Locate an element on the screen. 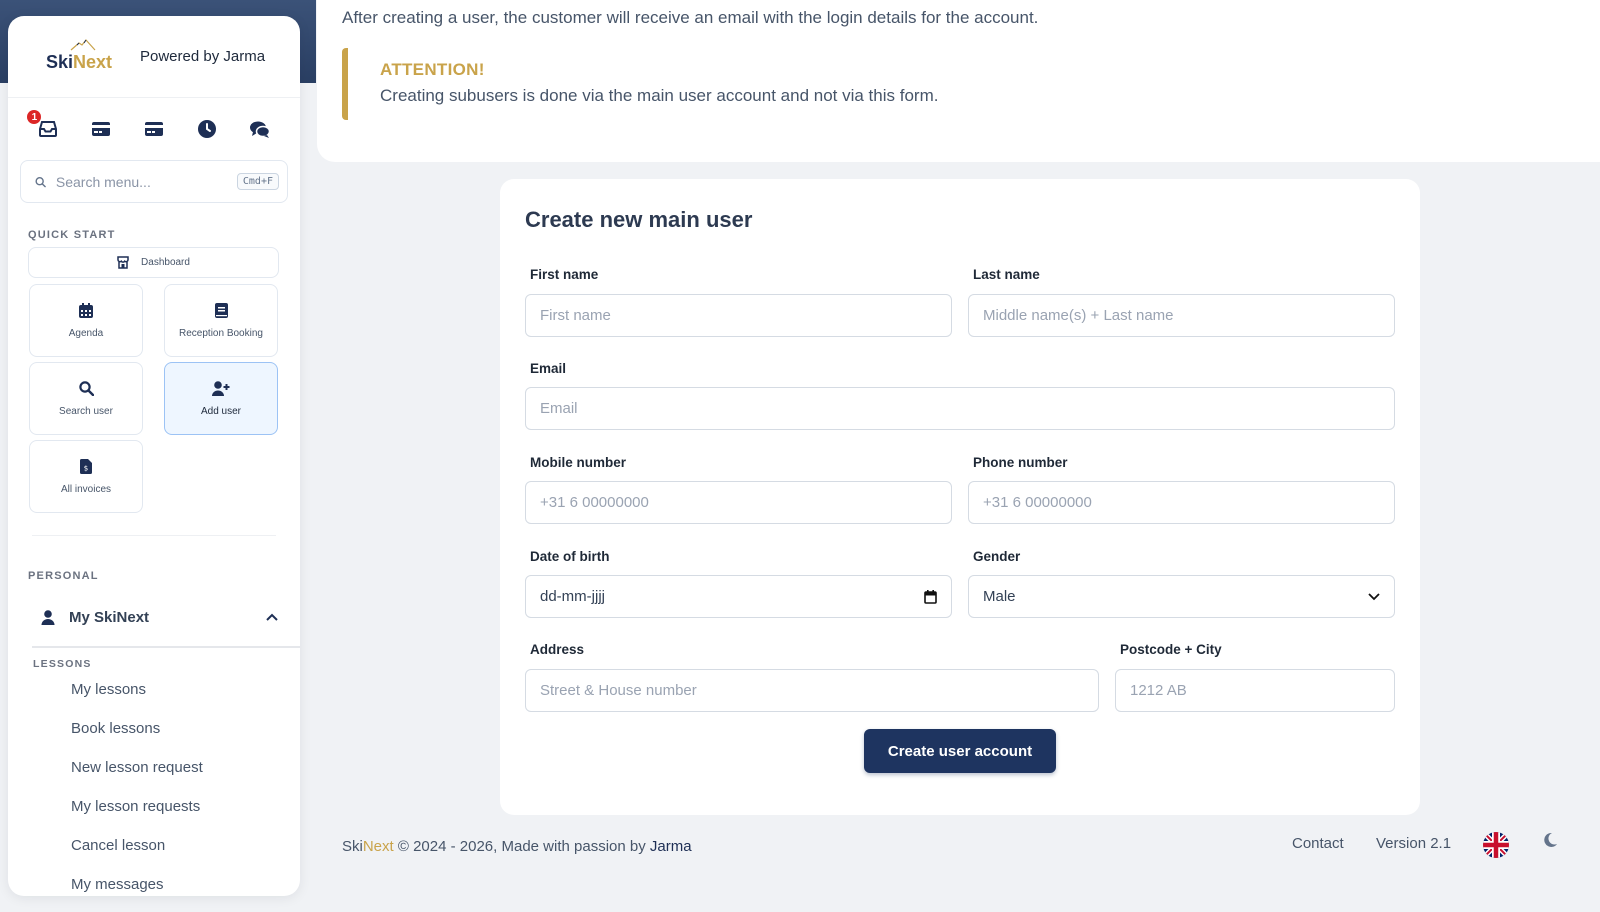  mountain-icon is located at coordinates (83, 44).